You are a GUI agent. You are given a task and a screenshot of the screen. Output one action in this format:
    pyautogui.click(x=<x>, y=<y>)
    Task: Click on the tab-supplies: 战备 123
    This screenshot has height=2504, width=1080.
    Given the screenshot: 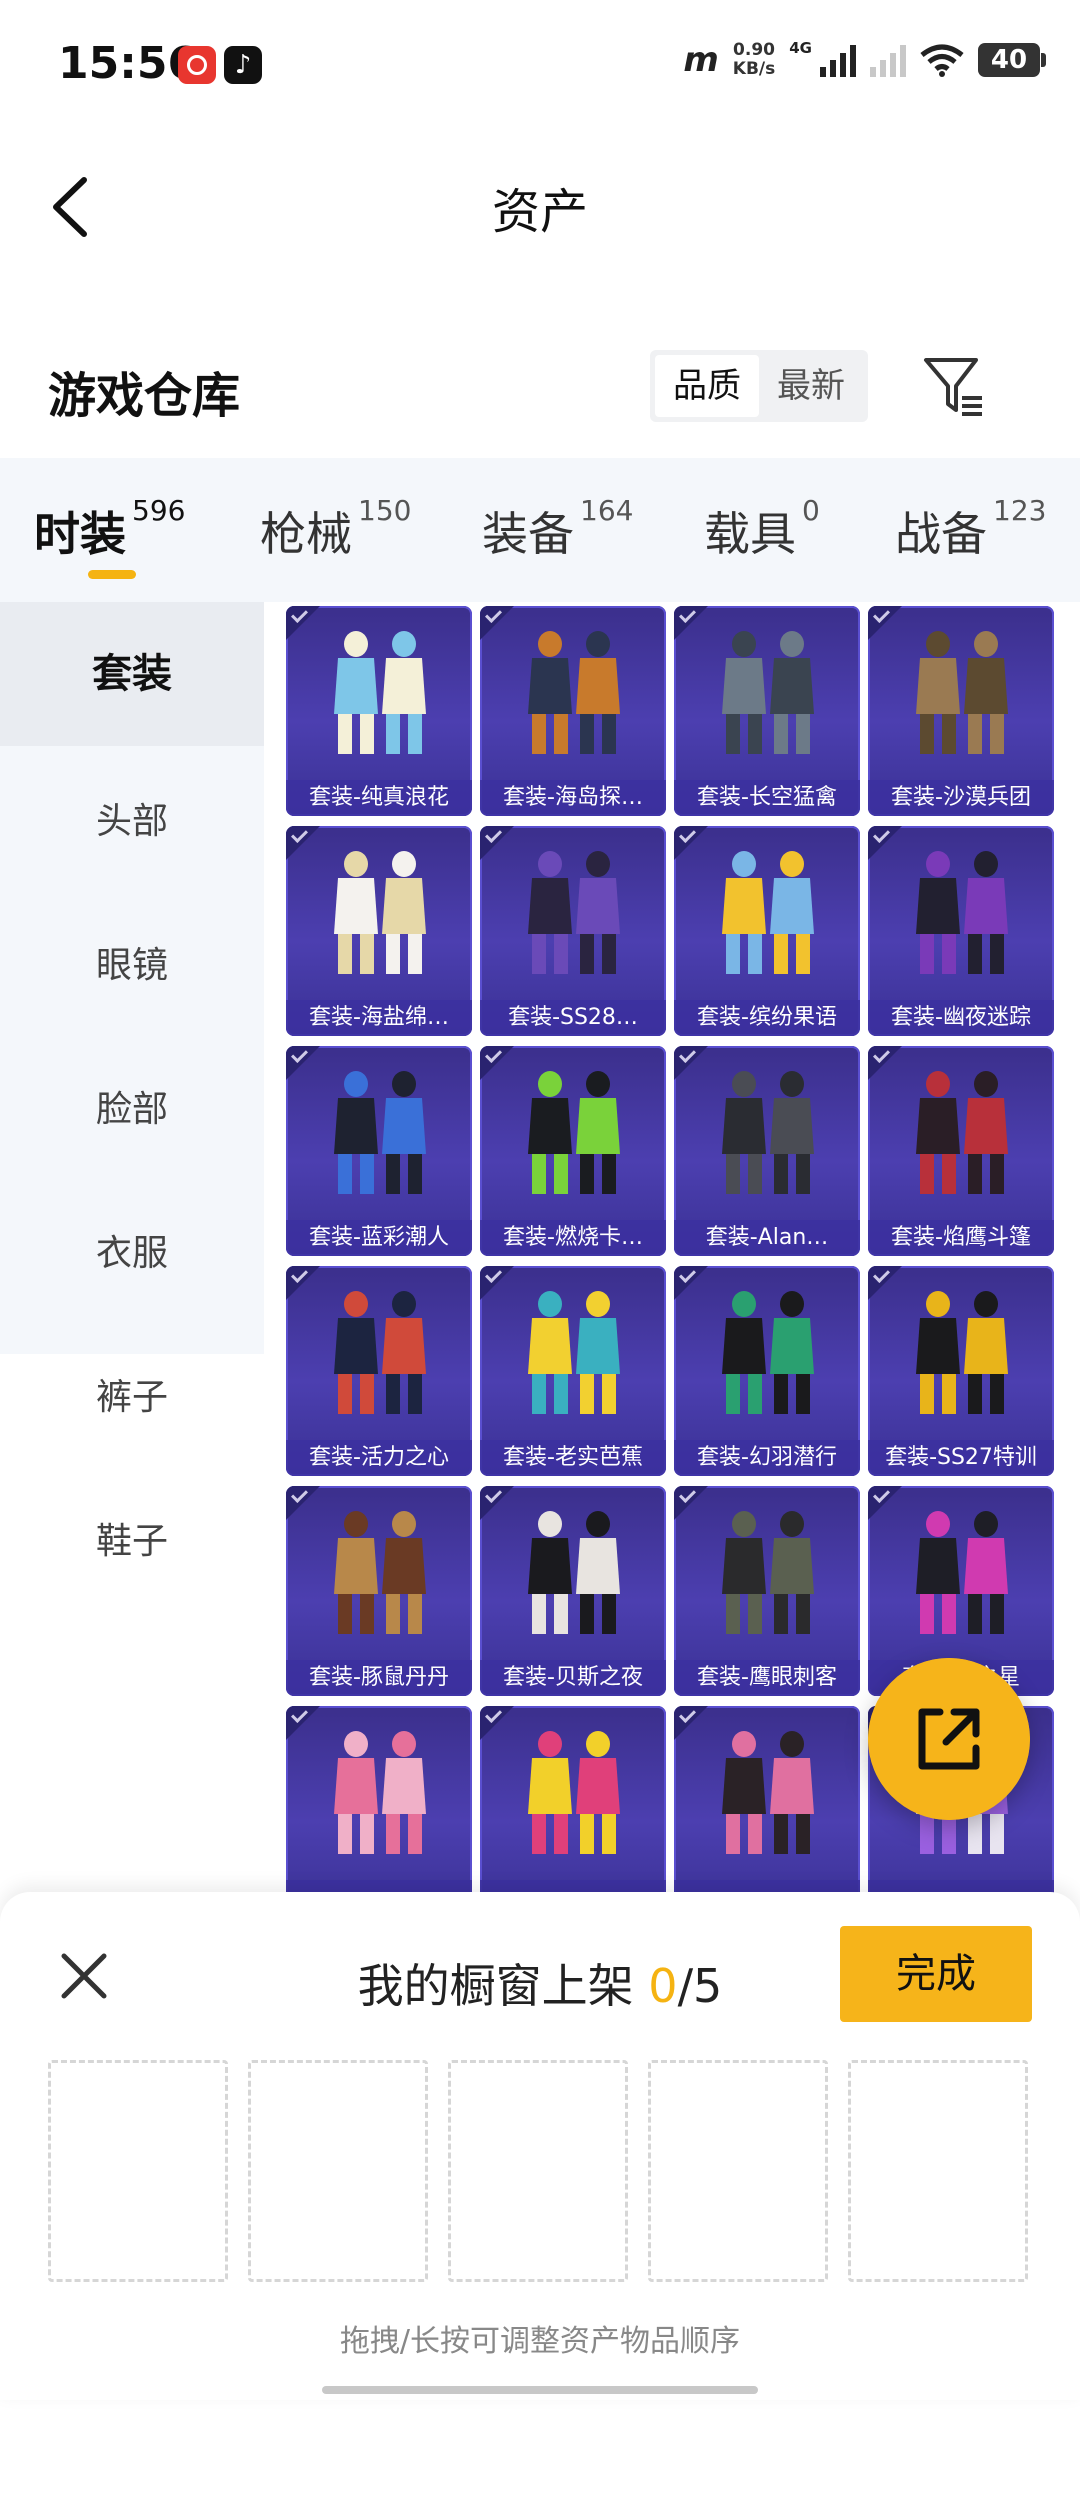 What is the action you would take?
    pyautogui.click(x=970, y=529)
    